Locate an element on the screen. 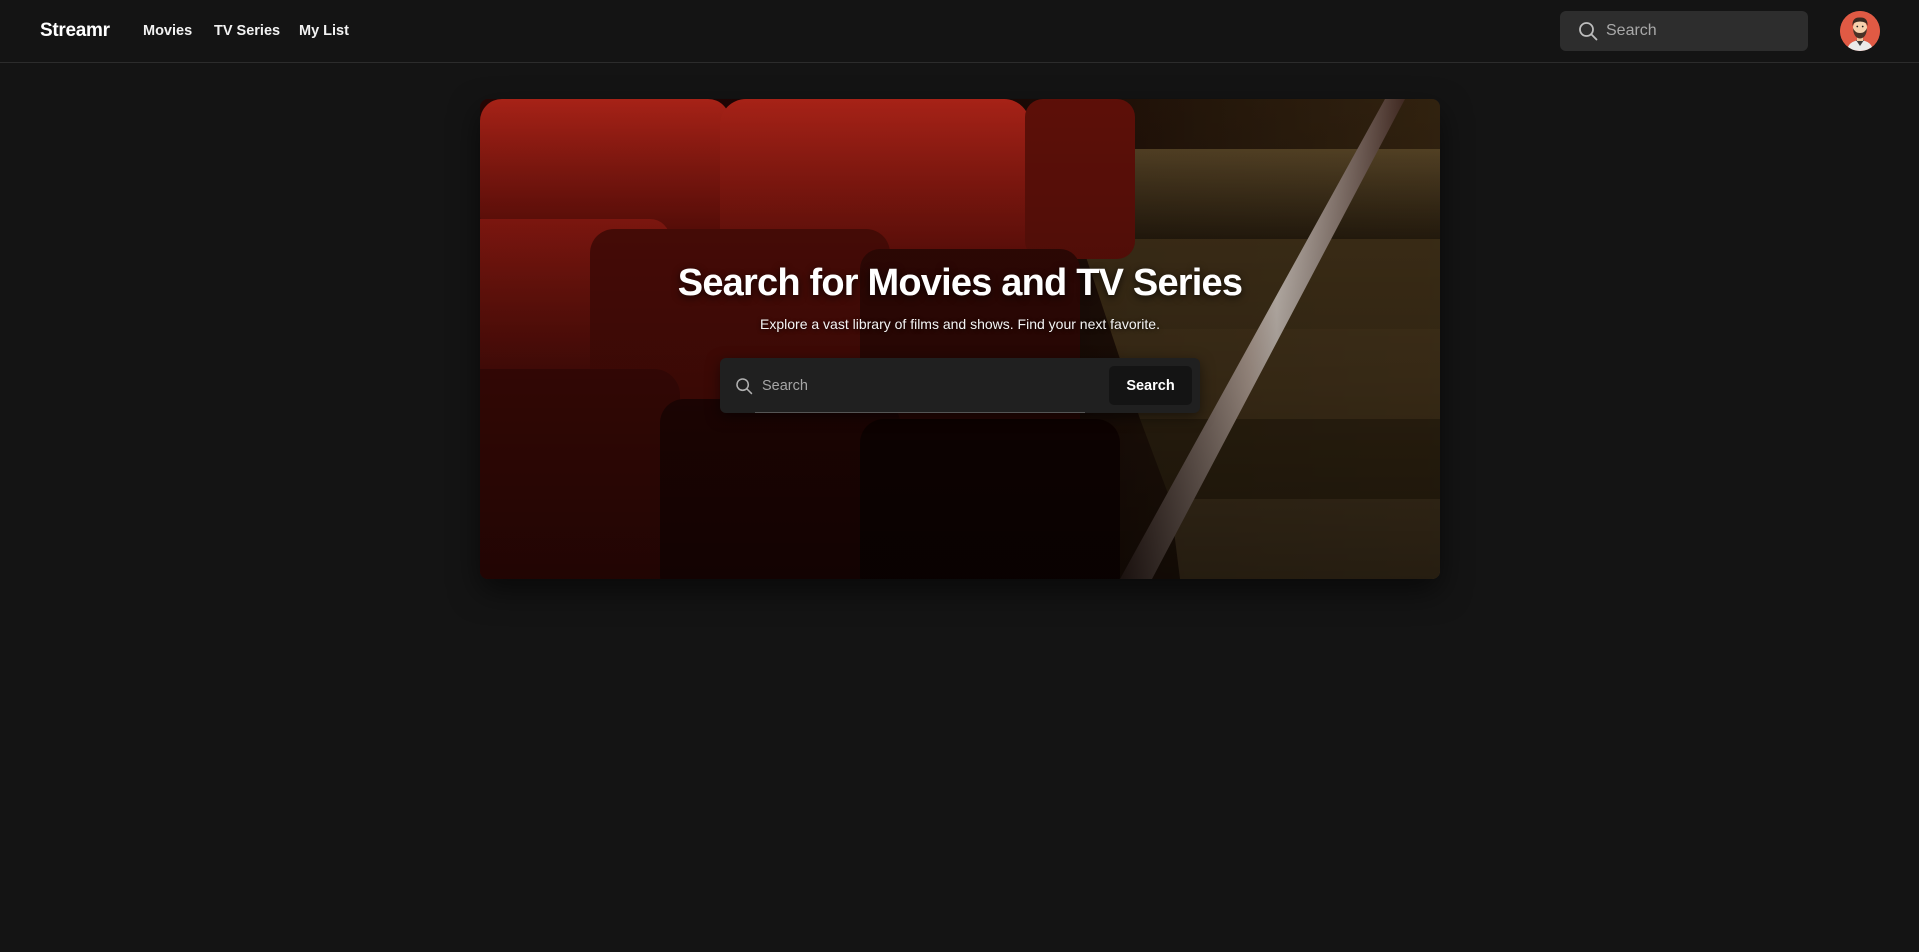 This screenshot has height=952, width=1919. nav-link-tv-series: TV Series is located at coordinates (247, 31).